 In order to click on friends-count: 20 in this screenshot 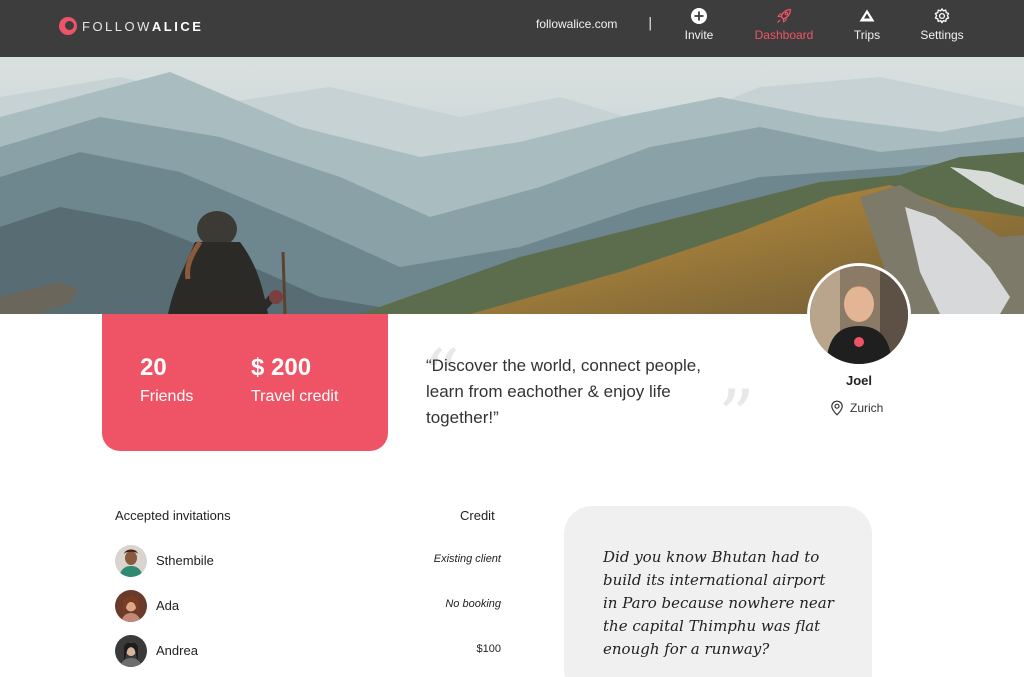, I will do `click(153, 367)`.